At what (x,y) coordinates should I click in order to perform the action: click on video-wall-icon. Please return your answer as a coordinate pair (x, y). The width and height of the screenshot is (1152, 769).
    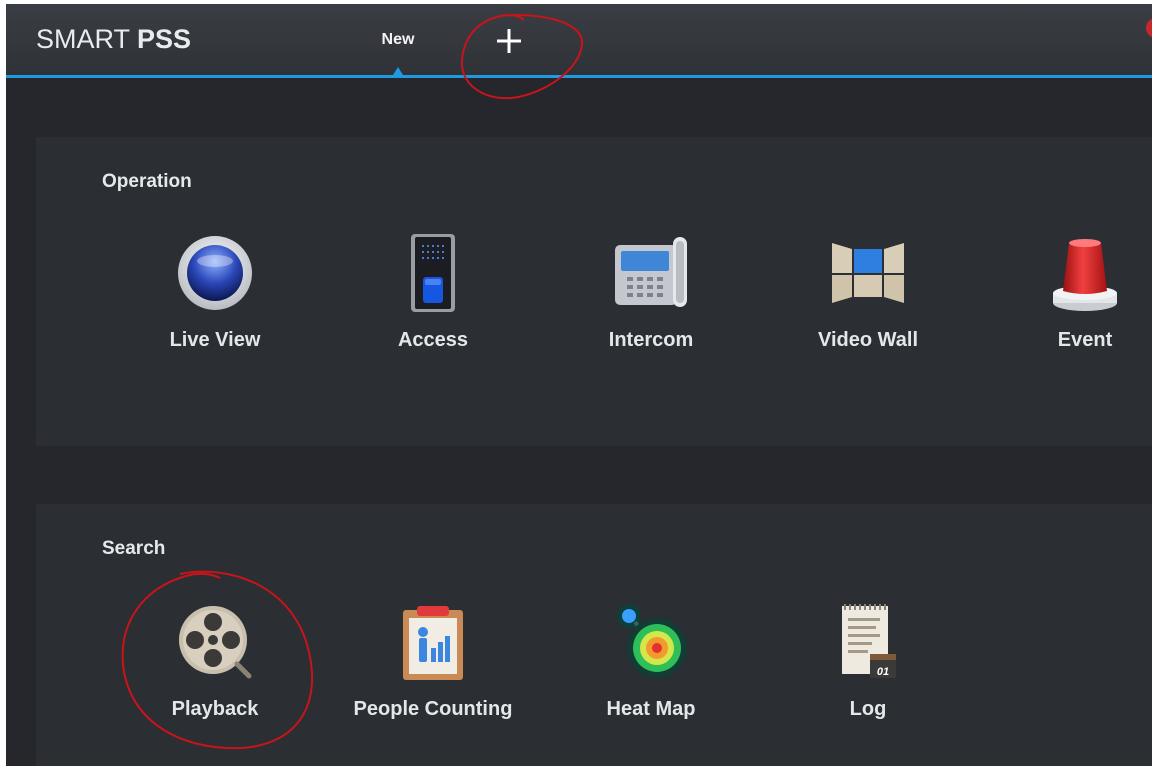
    Looking at the image, I should click on (868, 273).